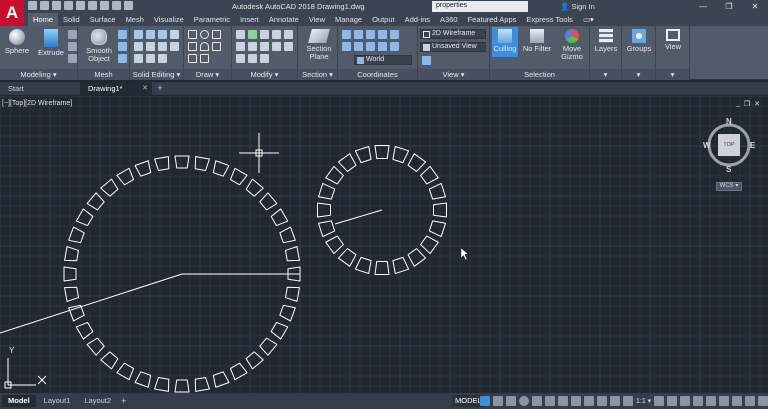 The image size is (768, 409). I want to click on extrude-button: Extrude, so click(51, 43).